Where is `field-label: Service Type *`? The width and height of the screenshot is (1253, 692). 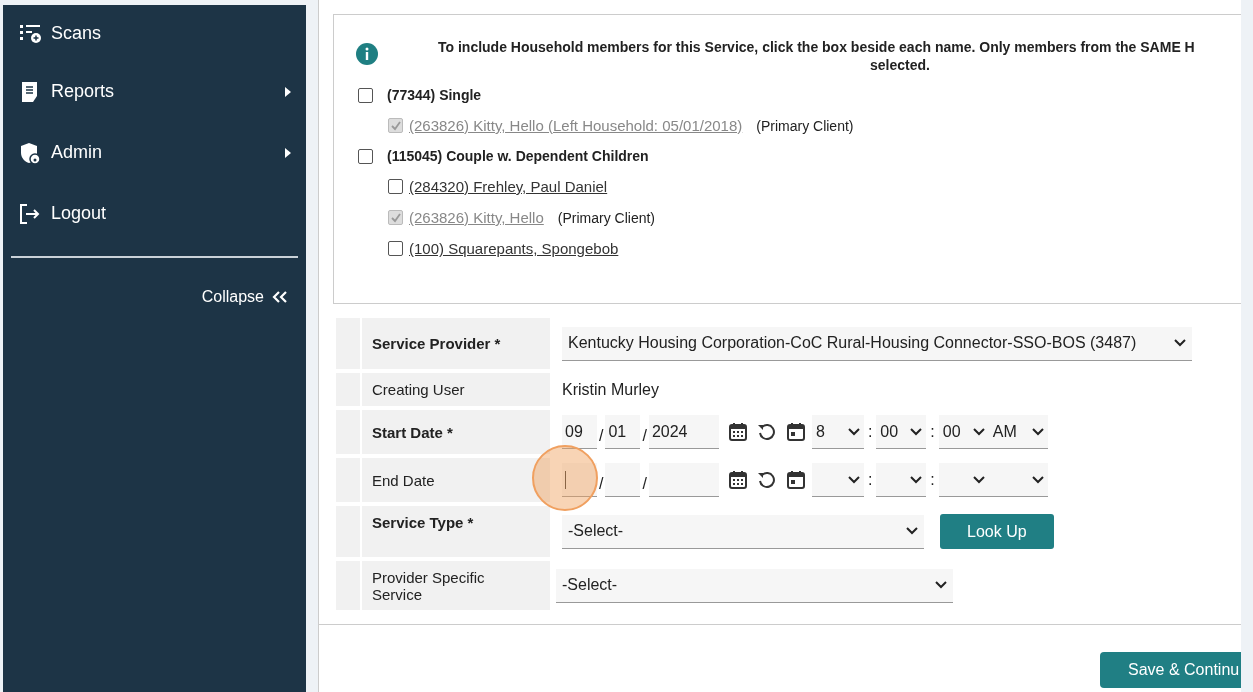 field-label: Service Type * is located at coordinates (456, 531).